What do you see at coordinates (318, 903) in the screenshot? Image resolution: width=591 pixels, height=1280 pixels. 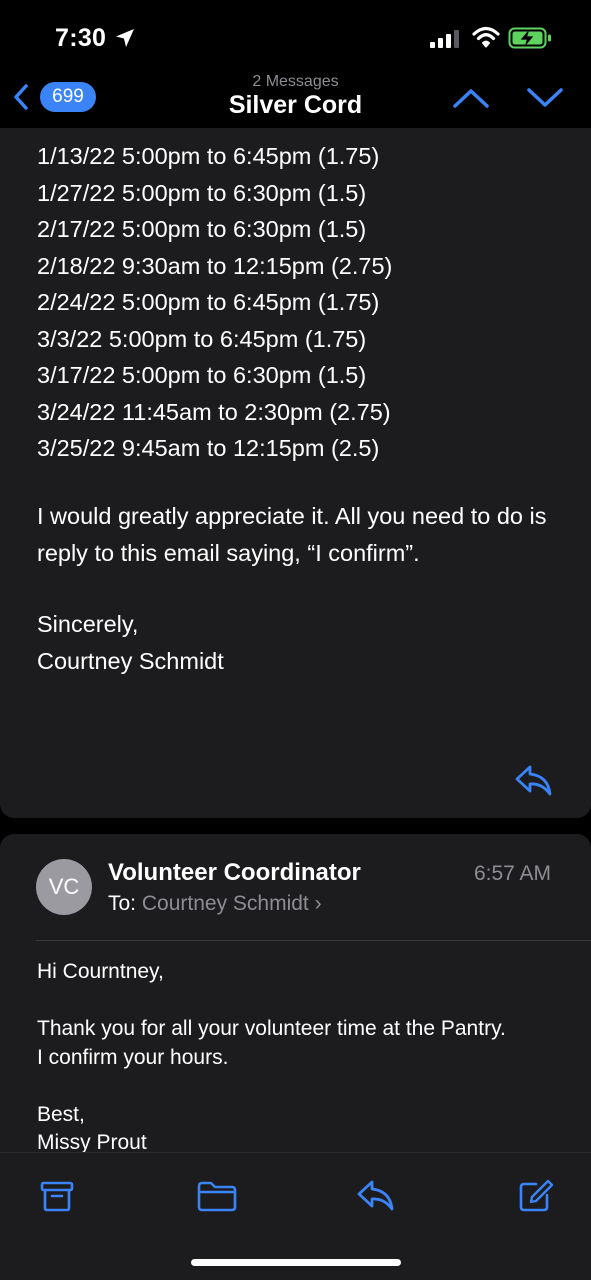 I see `chevron-right-icon: ›` at bounding box center [318, 903].